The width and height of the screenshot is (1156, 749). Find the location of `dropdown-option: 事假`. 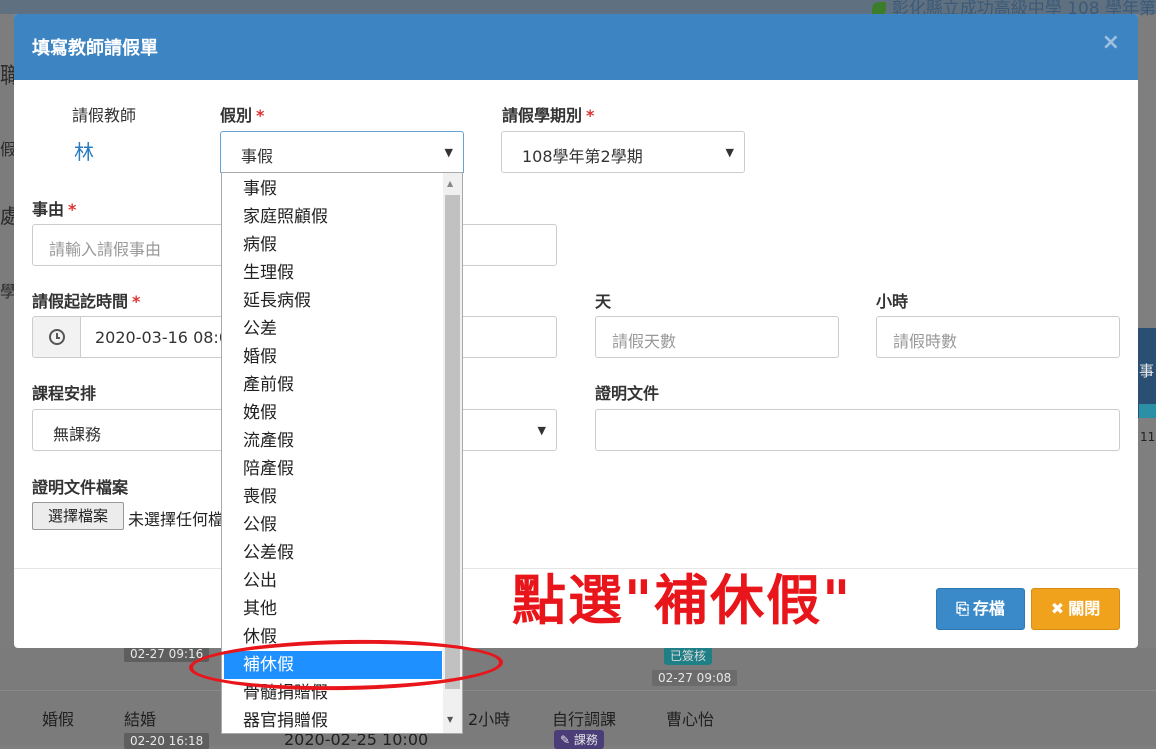

dropdown-option: 事假 is located at coordinates (332, 189).